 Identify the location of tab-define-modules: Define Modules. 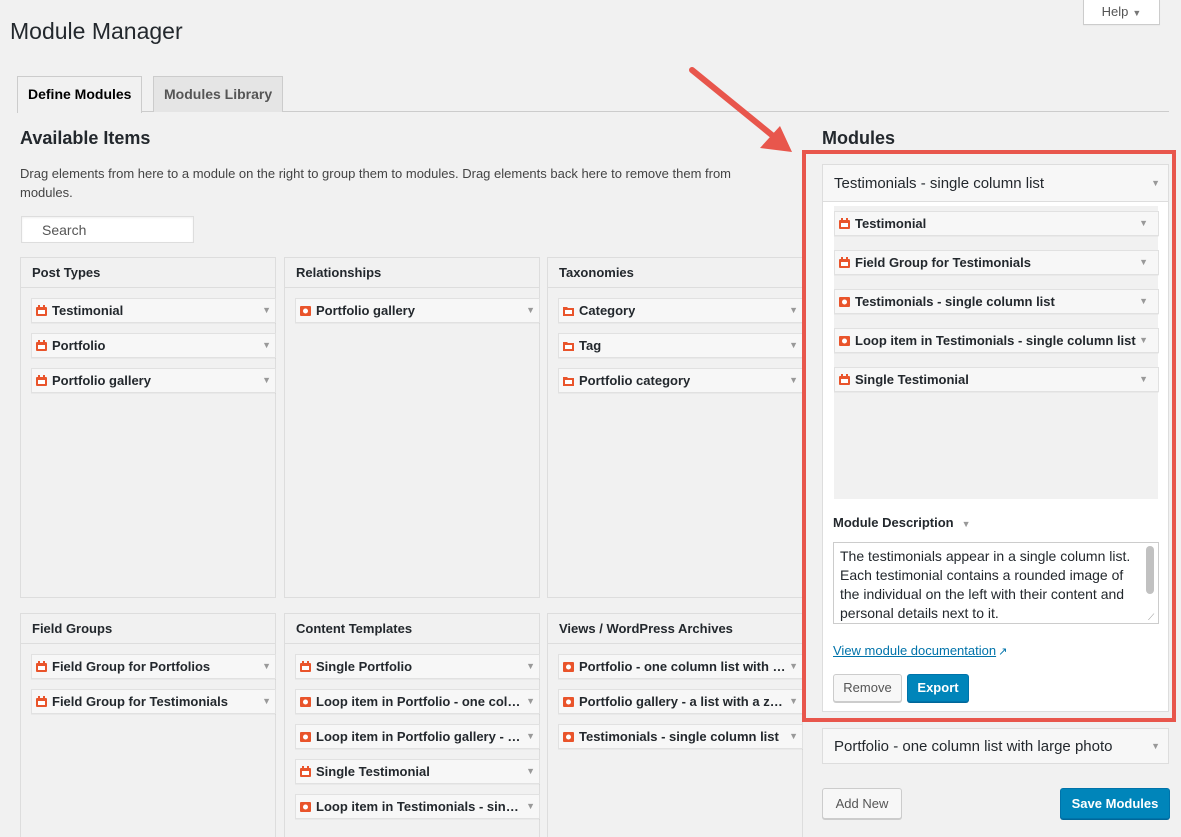
(80, 94).